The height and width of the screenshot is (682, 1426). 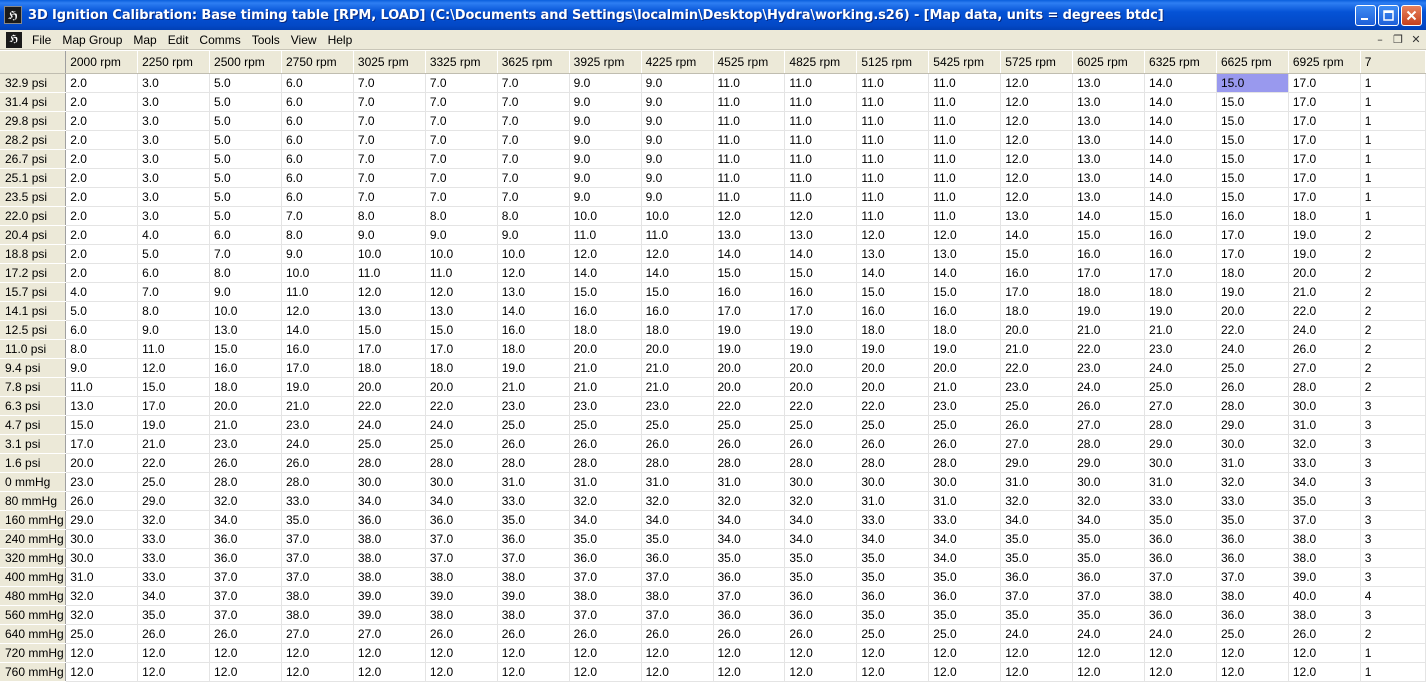 What do you see at coordinates (33, 520) in the screenshot?
I see `row-header: 160 mmHg` at bounding box center [33, 520].